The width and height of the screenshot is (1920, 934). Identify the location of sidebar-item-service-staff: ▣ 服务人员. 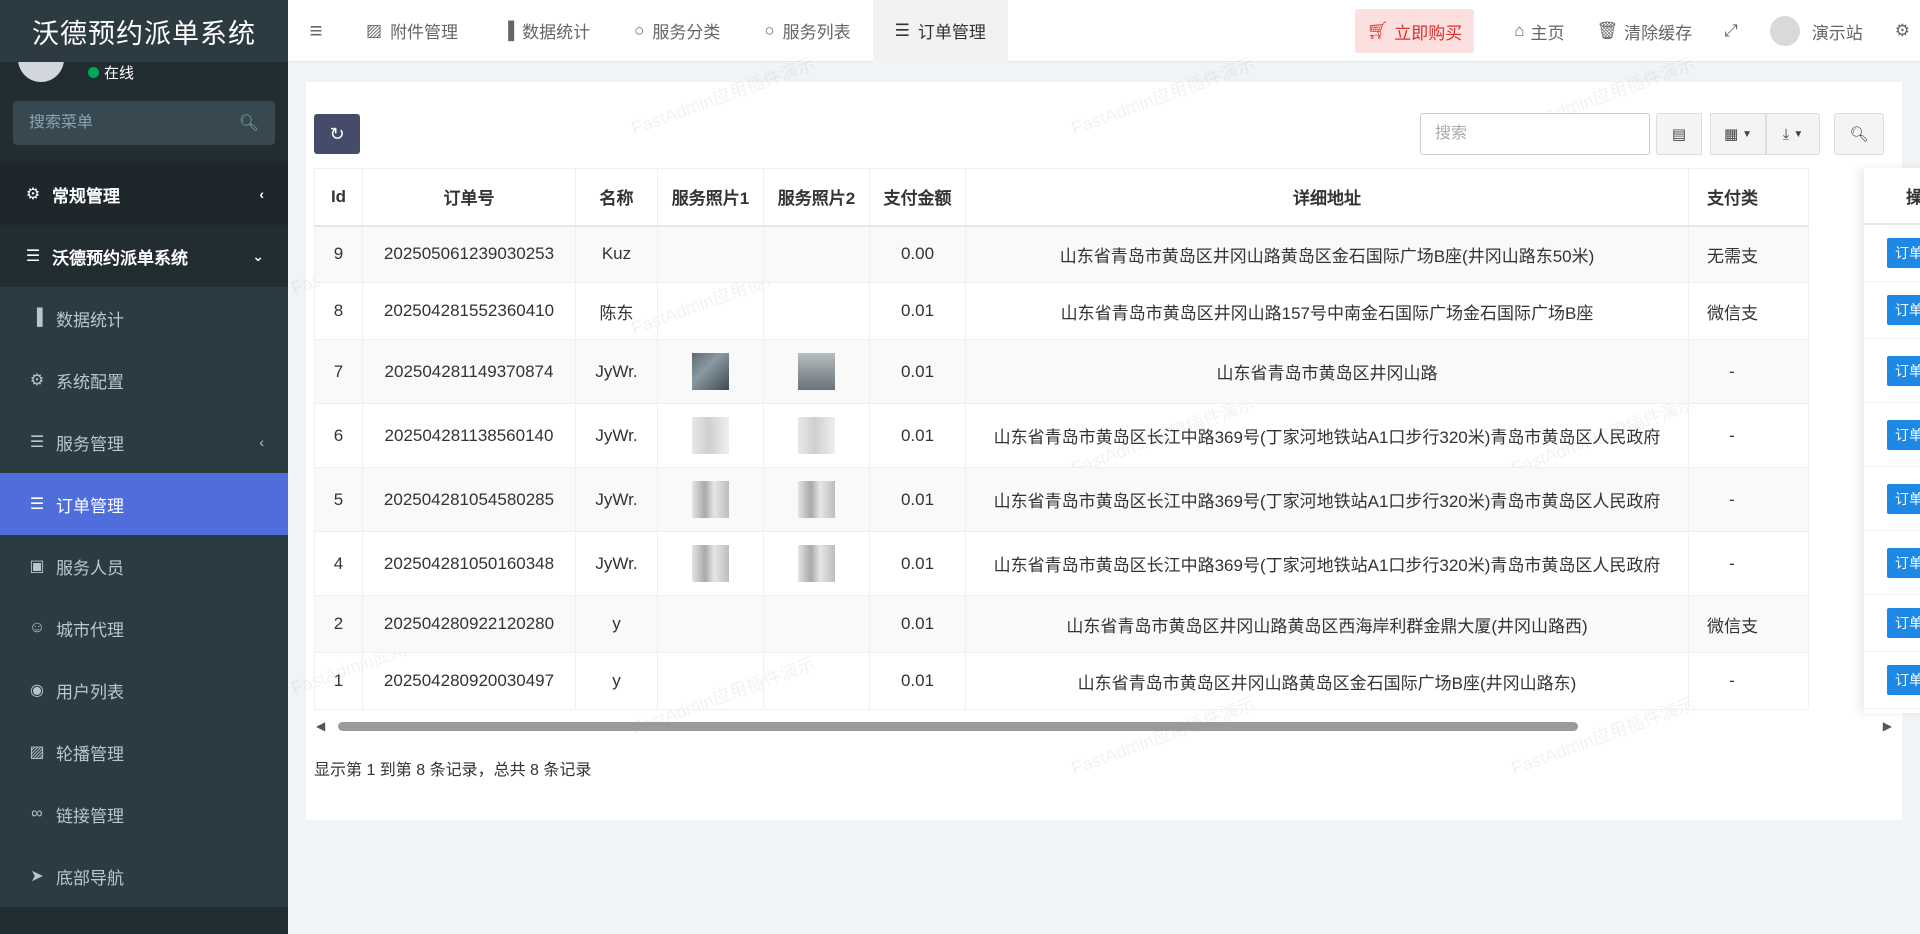
(144, 566).